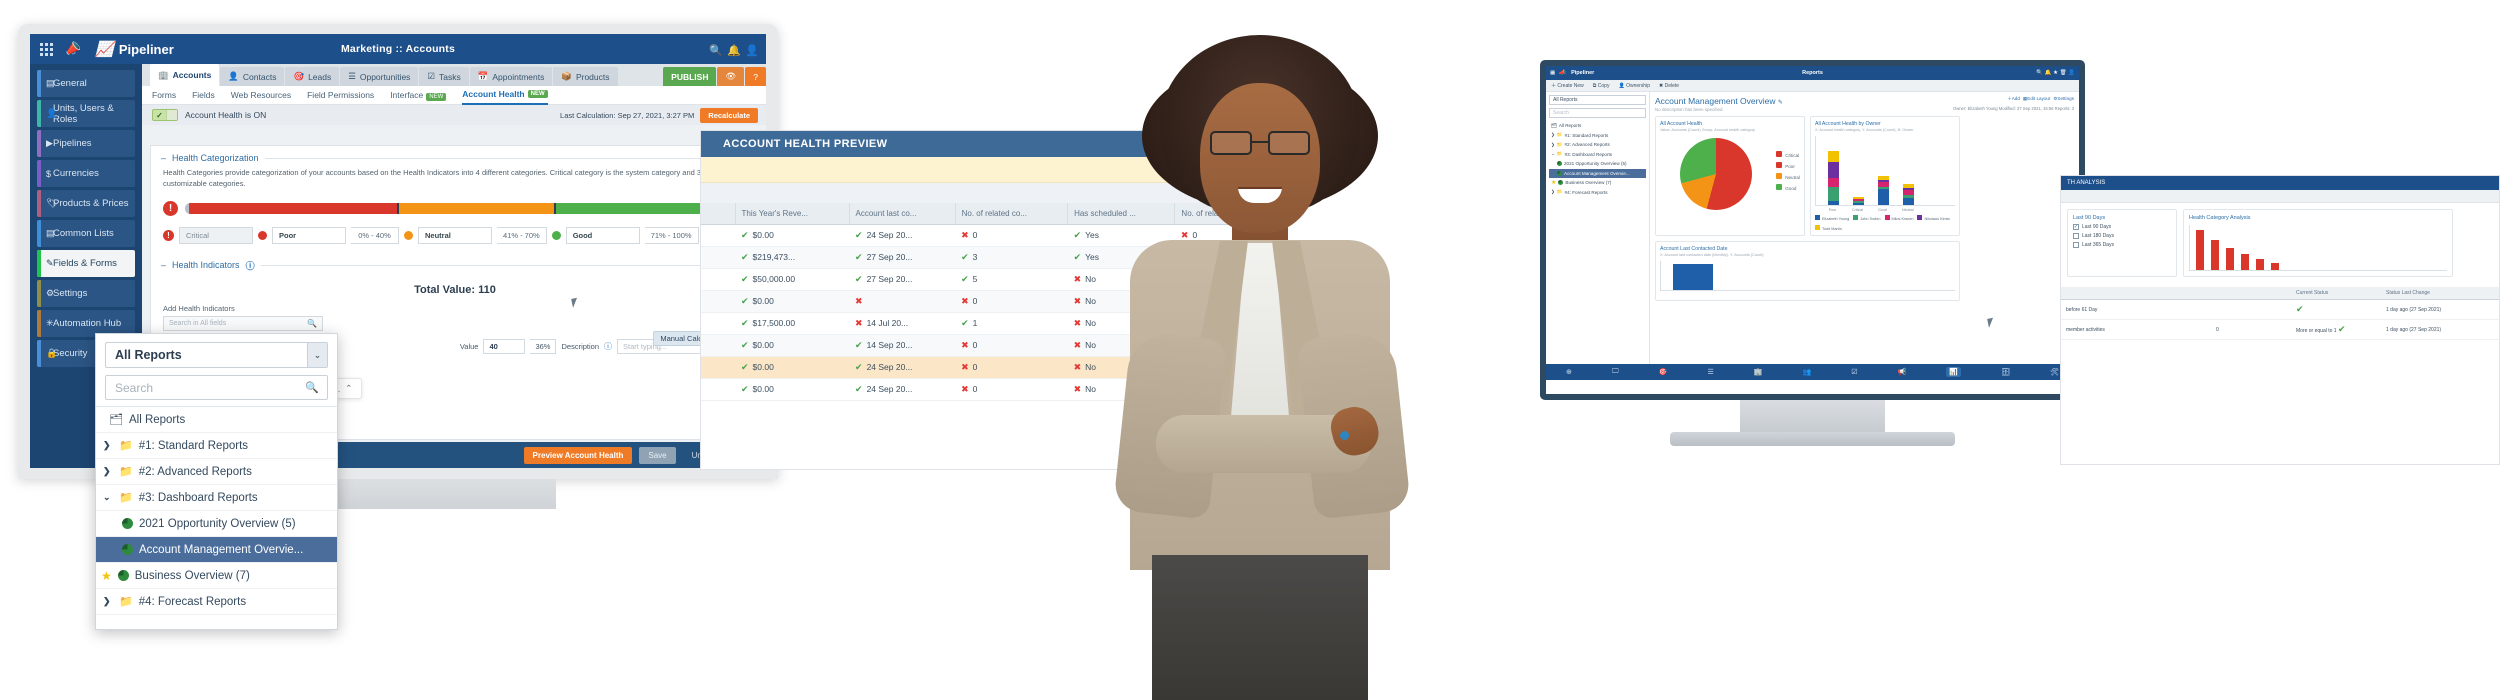  What do you see at coordinates (164, 95) in the screenshot?
I see `subtab-forms: Forms` at bounding box center [164, 95].